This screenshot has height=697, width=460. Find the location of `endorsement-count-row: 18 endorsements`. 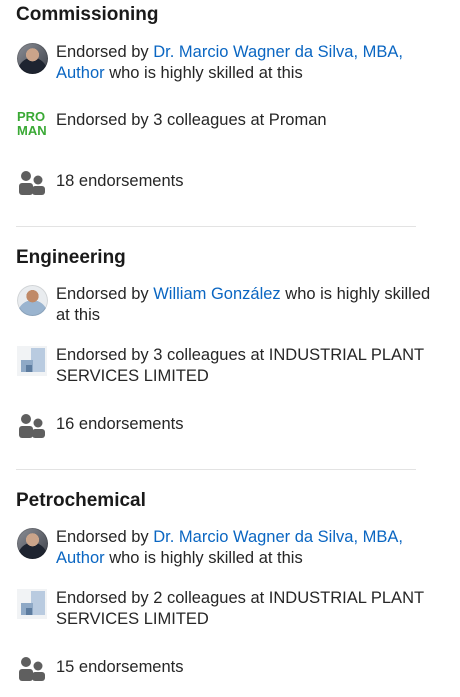

endorsement-count-row: 18 endorsements is located at coordinates (231, 183).